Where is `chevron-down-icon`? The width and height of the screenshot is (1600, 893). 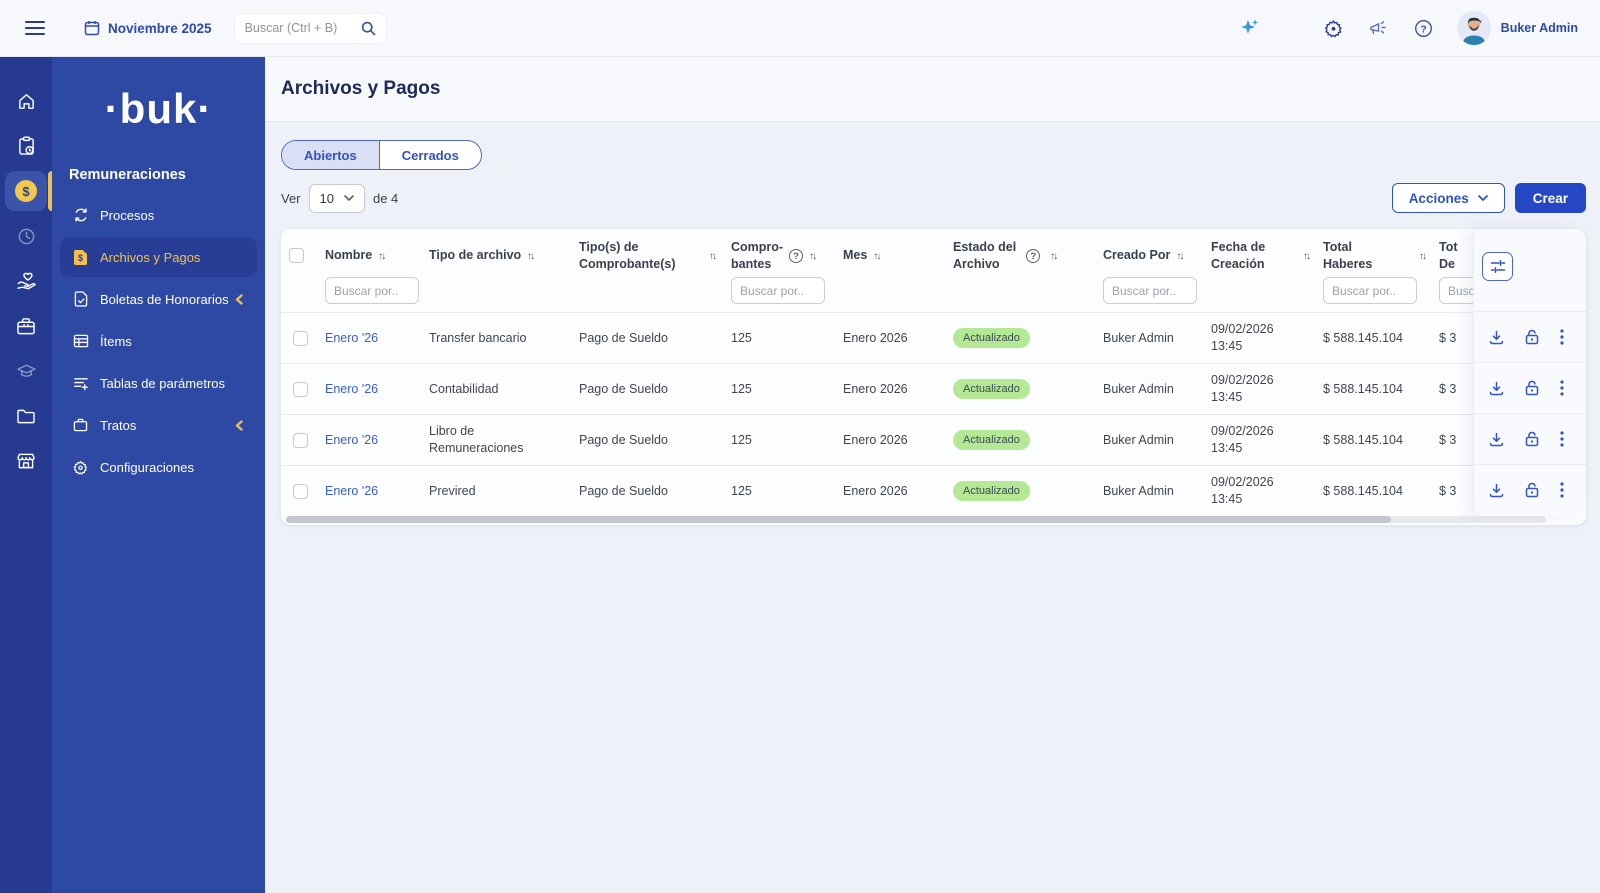
chevron-down-icon is located at coordinates (349, 198).